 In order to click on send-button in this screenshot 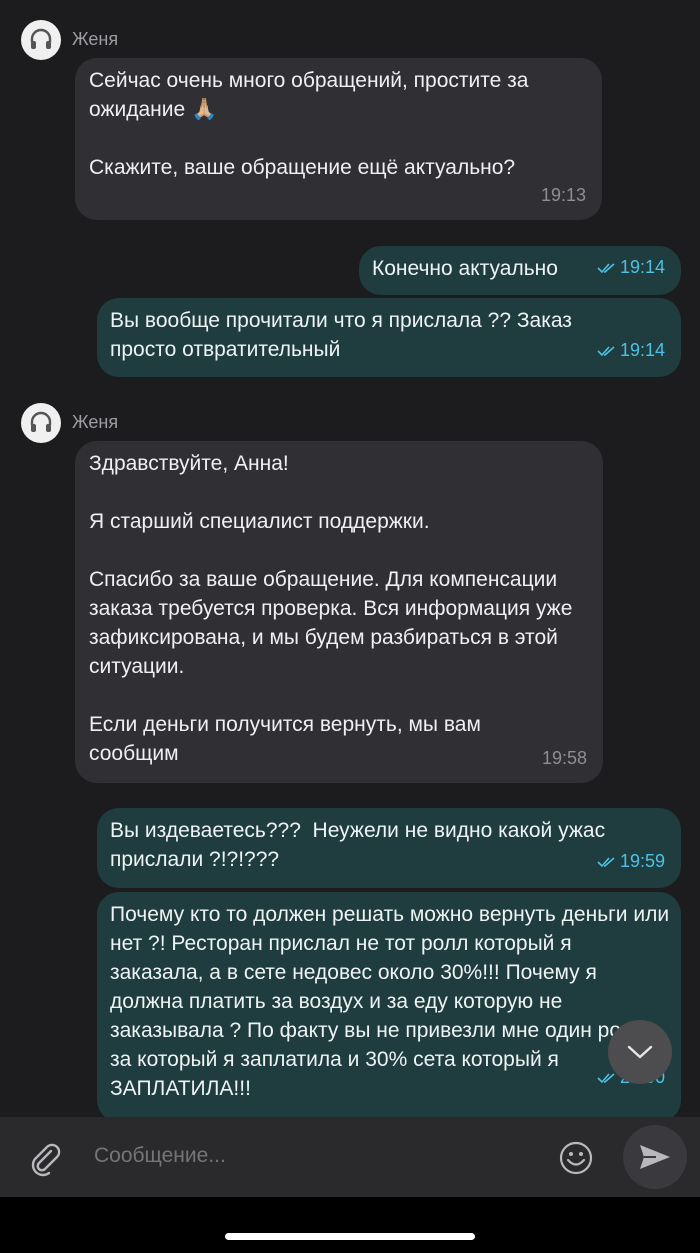, I will do `click(655, 1157)`.